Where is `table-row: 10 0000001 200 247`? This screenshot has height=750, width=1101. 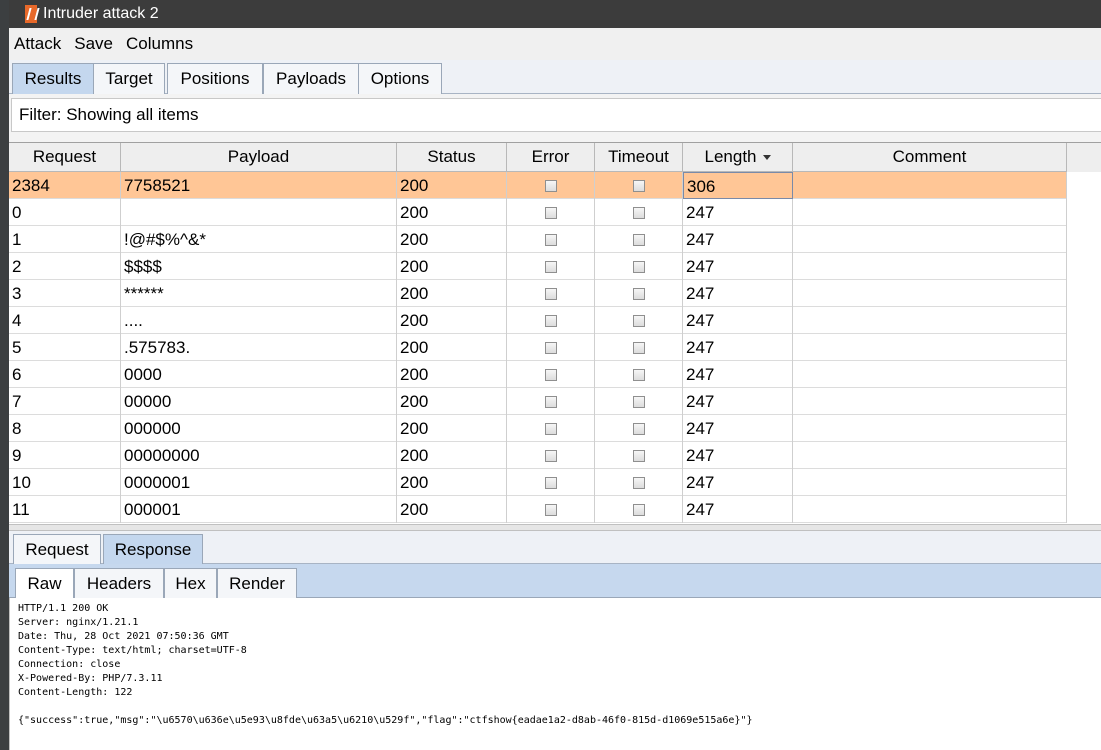 table-row: 10 0000001 200 247 is located at coordinates (555, 482).